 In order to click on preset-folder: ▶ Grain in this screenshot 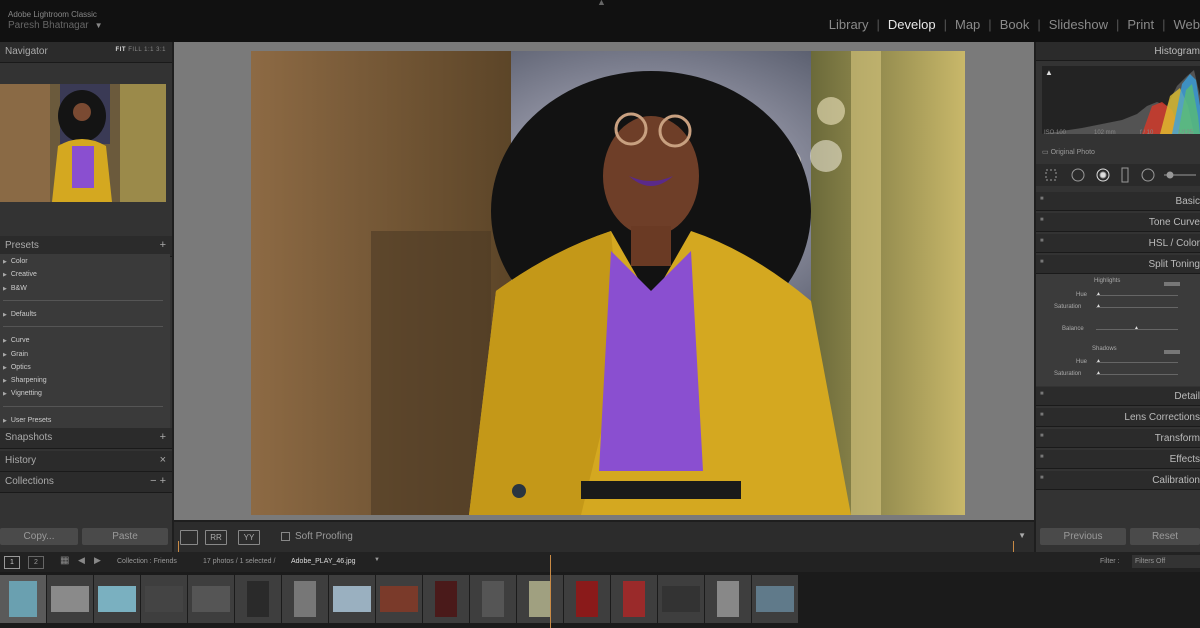, I will do `click(15, 354)`.